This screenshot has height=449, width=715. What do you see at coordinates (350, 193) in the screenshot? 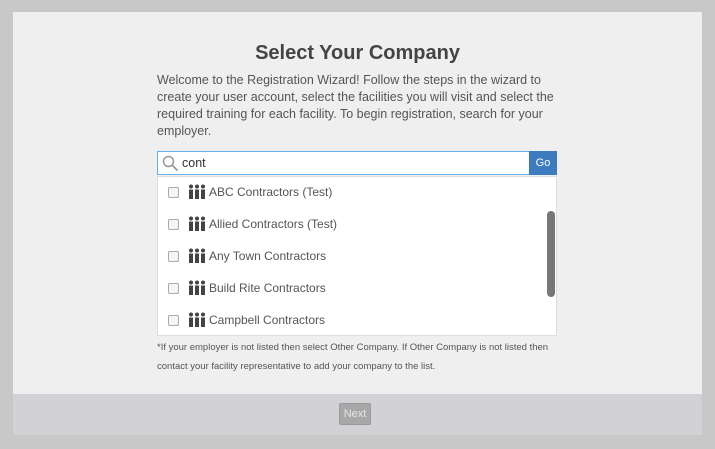
I see `list-item: ABC Contractors (Test)` at bounding box center [350, 193].